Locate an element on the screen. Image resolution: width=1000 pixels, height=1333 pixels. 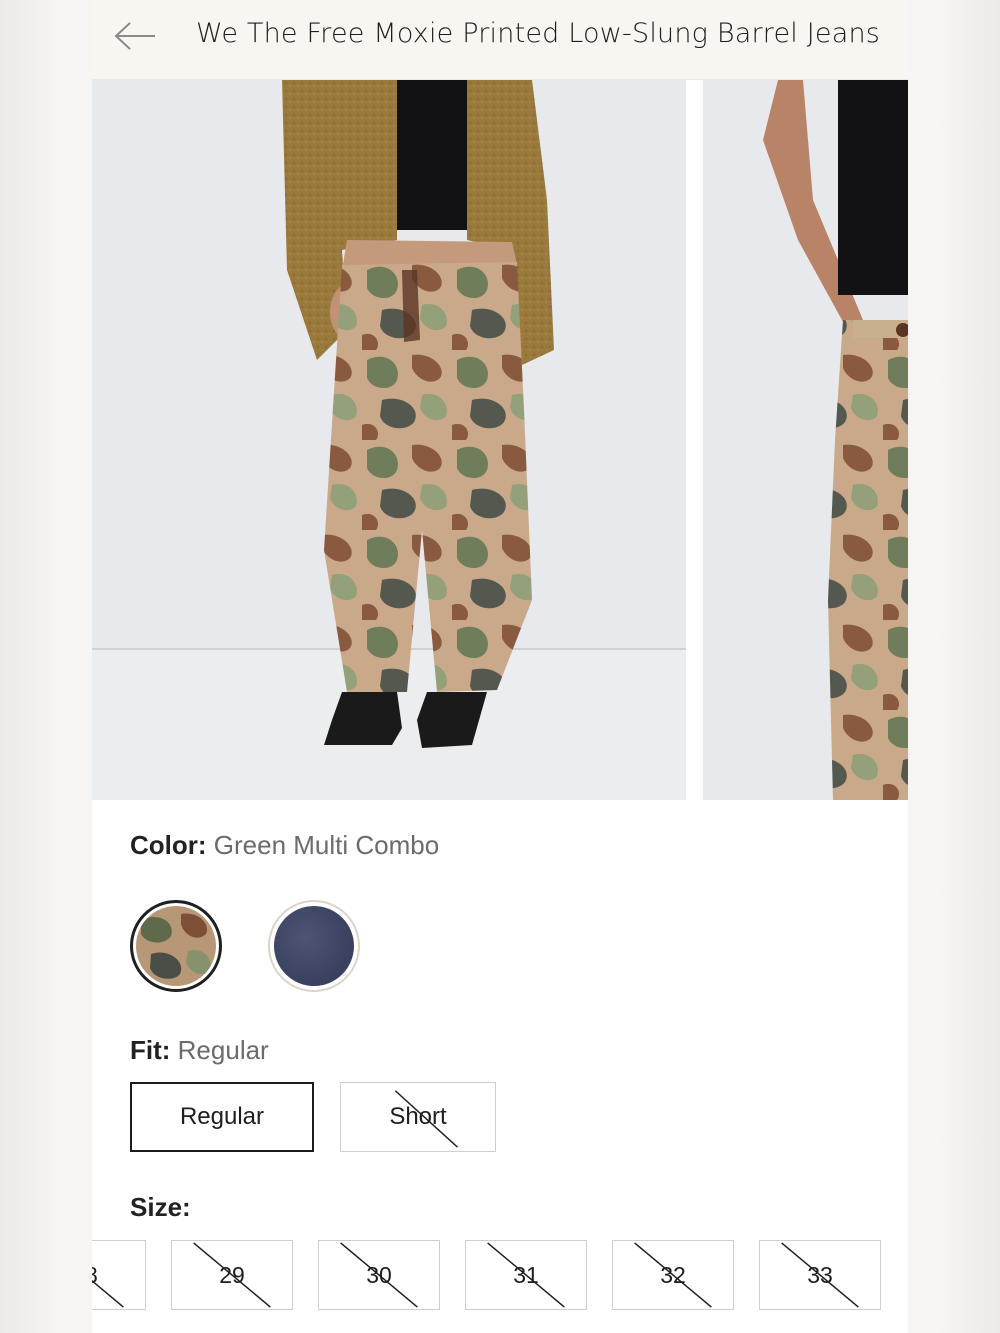
fit-option-regular: Regular is located at coordinates (222, 1117).